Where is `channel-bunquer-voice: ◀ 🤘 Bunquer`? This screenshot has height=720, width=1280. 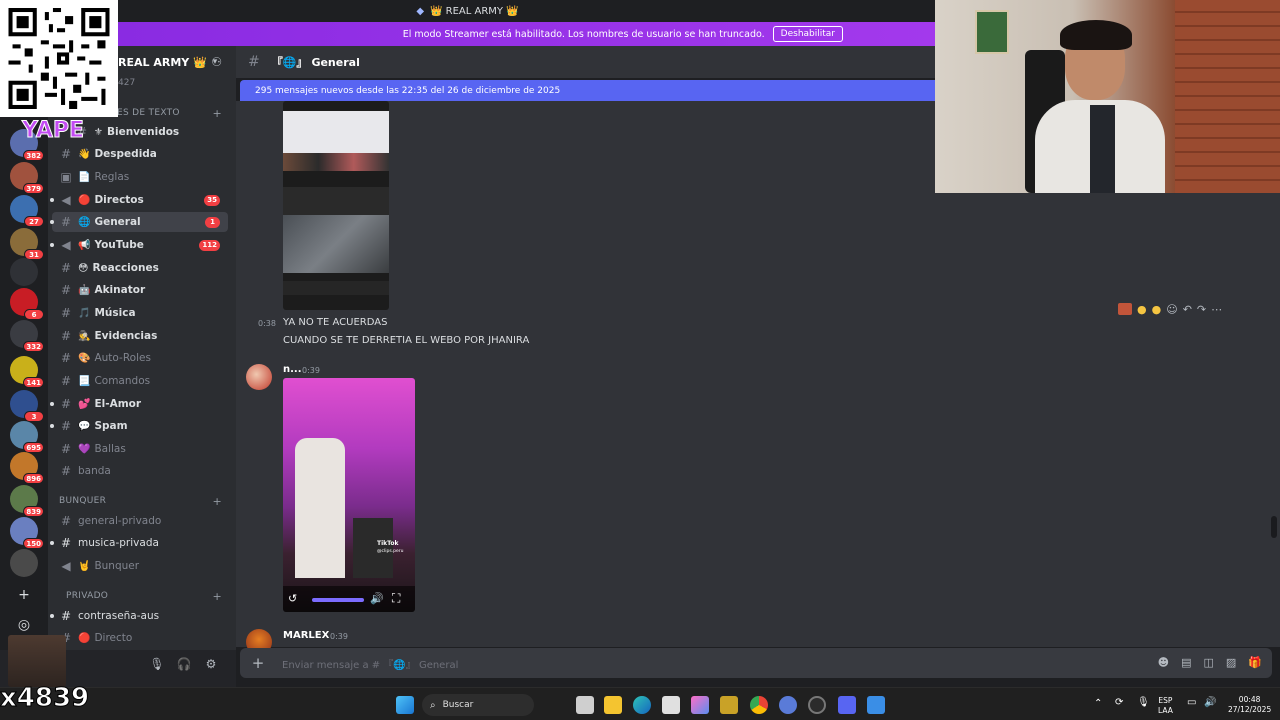
channel-bunquer-voice: ◀ 🤘 Bunquer is located at coordinates (140, 566).